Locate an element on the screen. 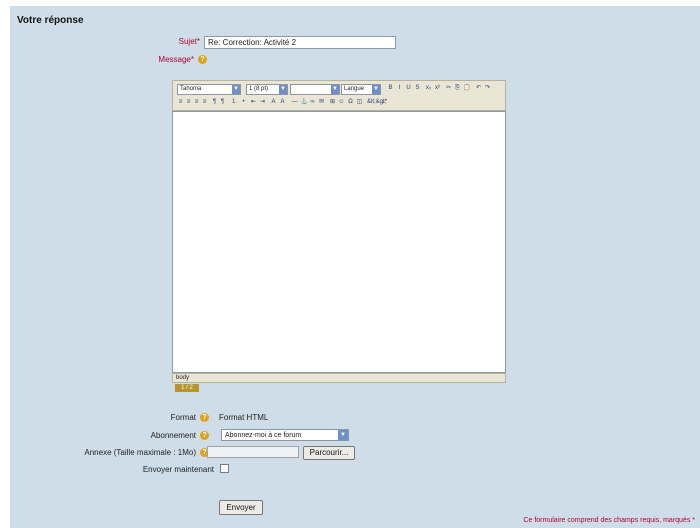  ordered-list-icon: 1. is located at coordinates (234, 102).